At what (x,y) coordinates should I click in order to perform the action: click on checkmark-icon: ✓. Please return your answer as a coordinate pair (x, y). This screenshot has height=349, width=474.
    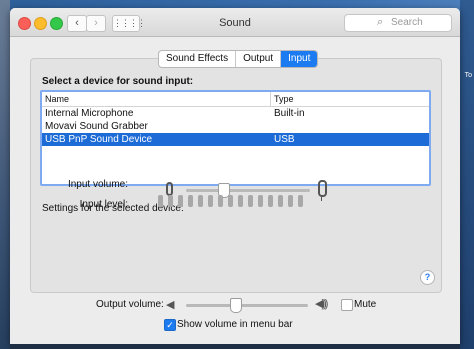
    Looking at the image, I should click on (170, 325).